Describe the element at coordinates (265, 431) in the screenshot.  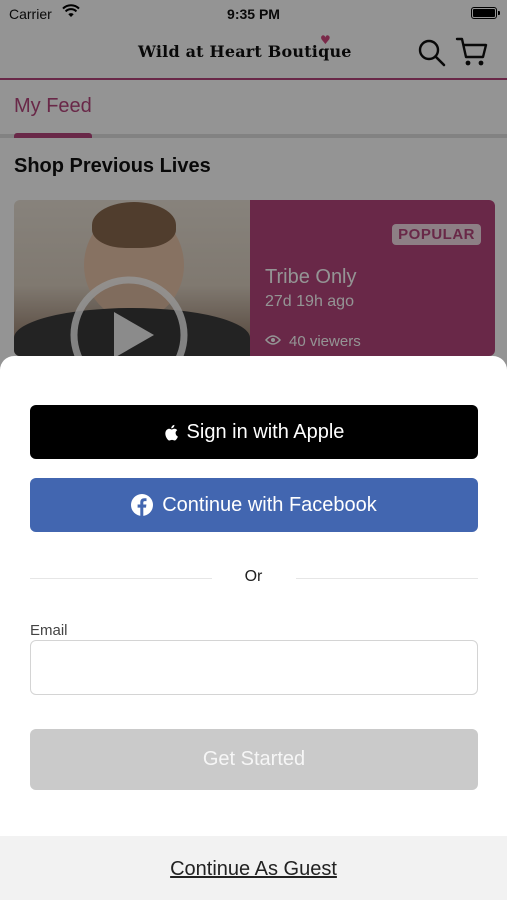
I see `apple-button-label: Sign in with Apple` at that location.